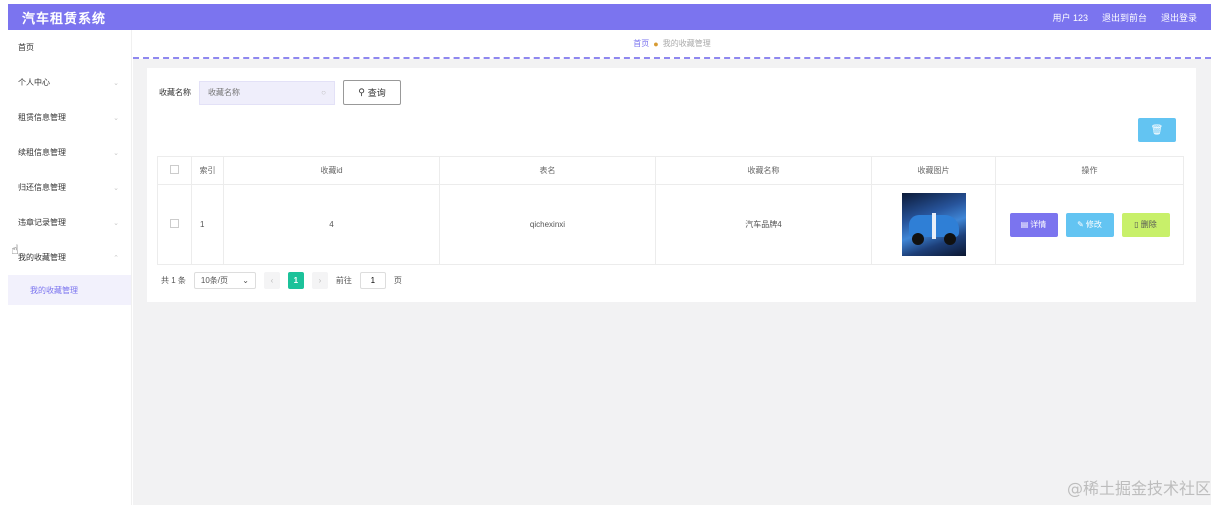 Image resolution: width=1219 pixels, height=505 pixels. What do you see at coordinates (69, 152) in the screenshot?
I see `sidebar-item-renewal: 续租信息管理 ⌄` at bounding box center [69, 152].